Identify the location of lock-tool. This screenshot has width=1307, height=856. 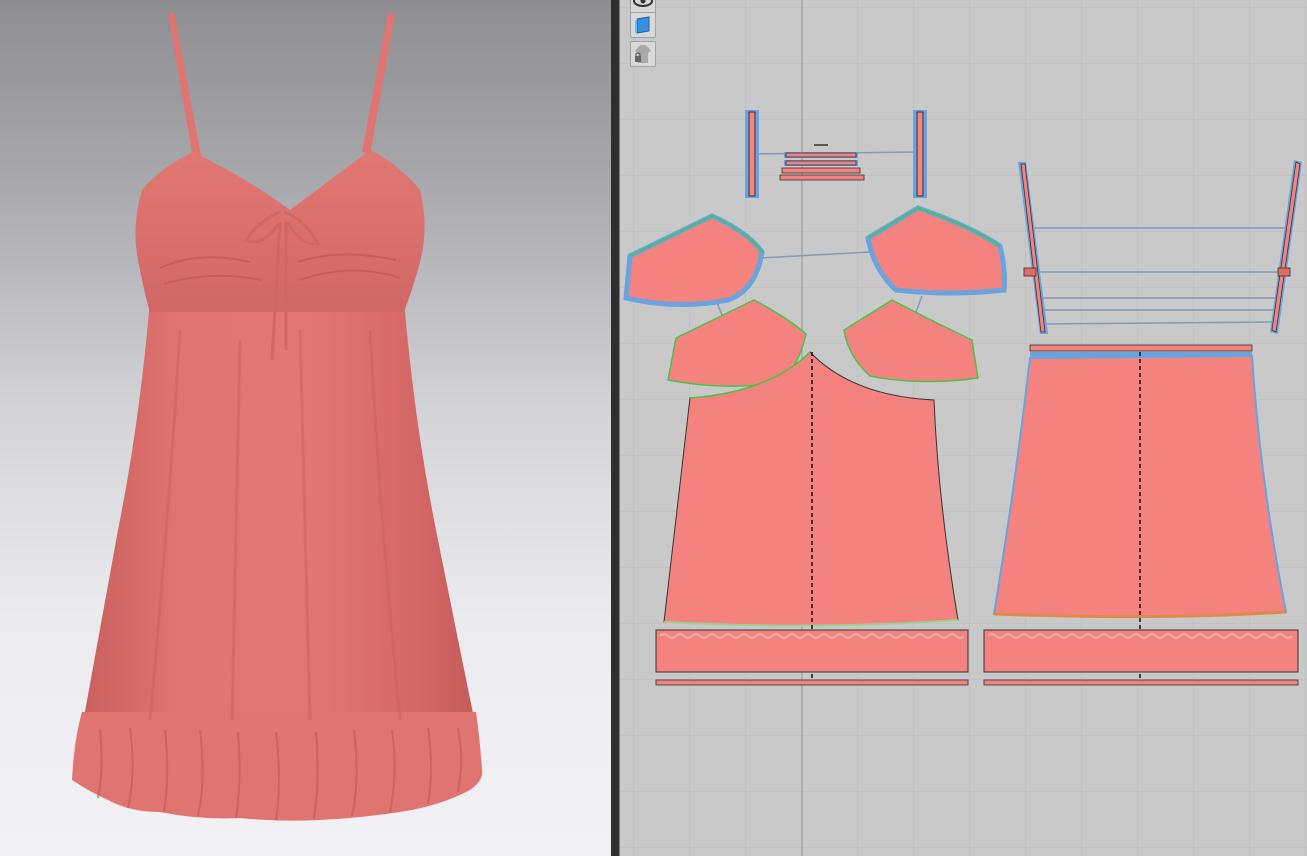
(643, 54).